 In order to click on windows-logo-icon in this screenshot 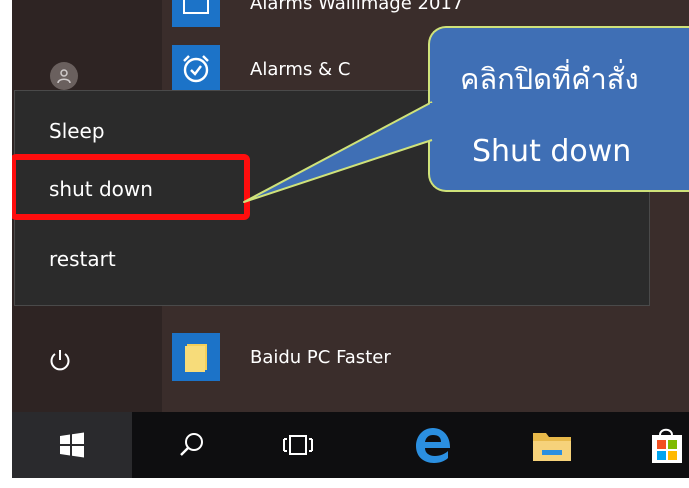, I will do `click(72, 445)`.